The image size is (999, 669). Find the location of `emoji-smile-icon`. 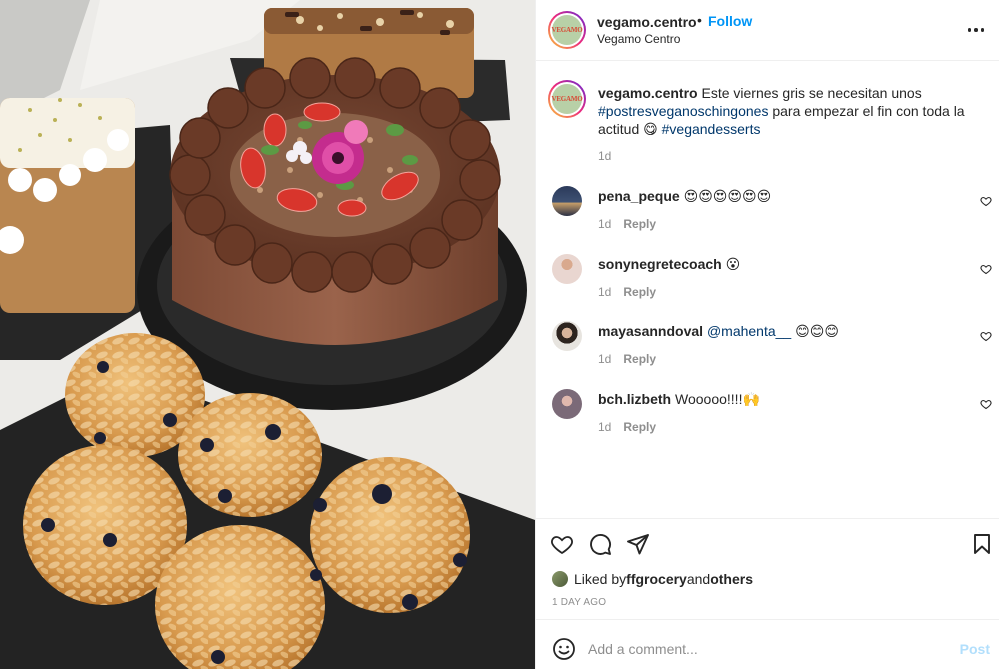

emoji-smile-icon is located at coordinates (564, 649).